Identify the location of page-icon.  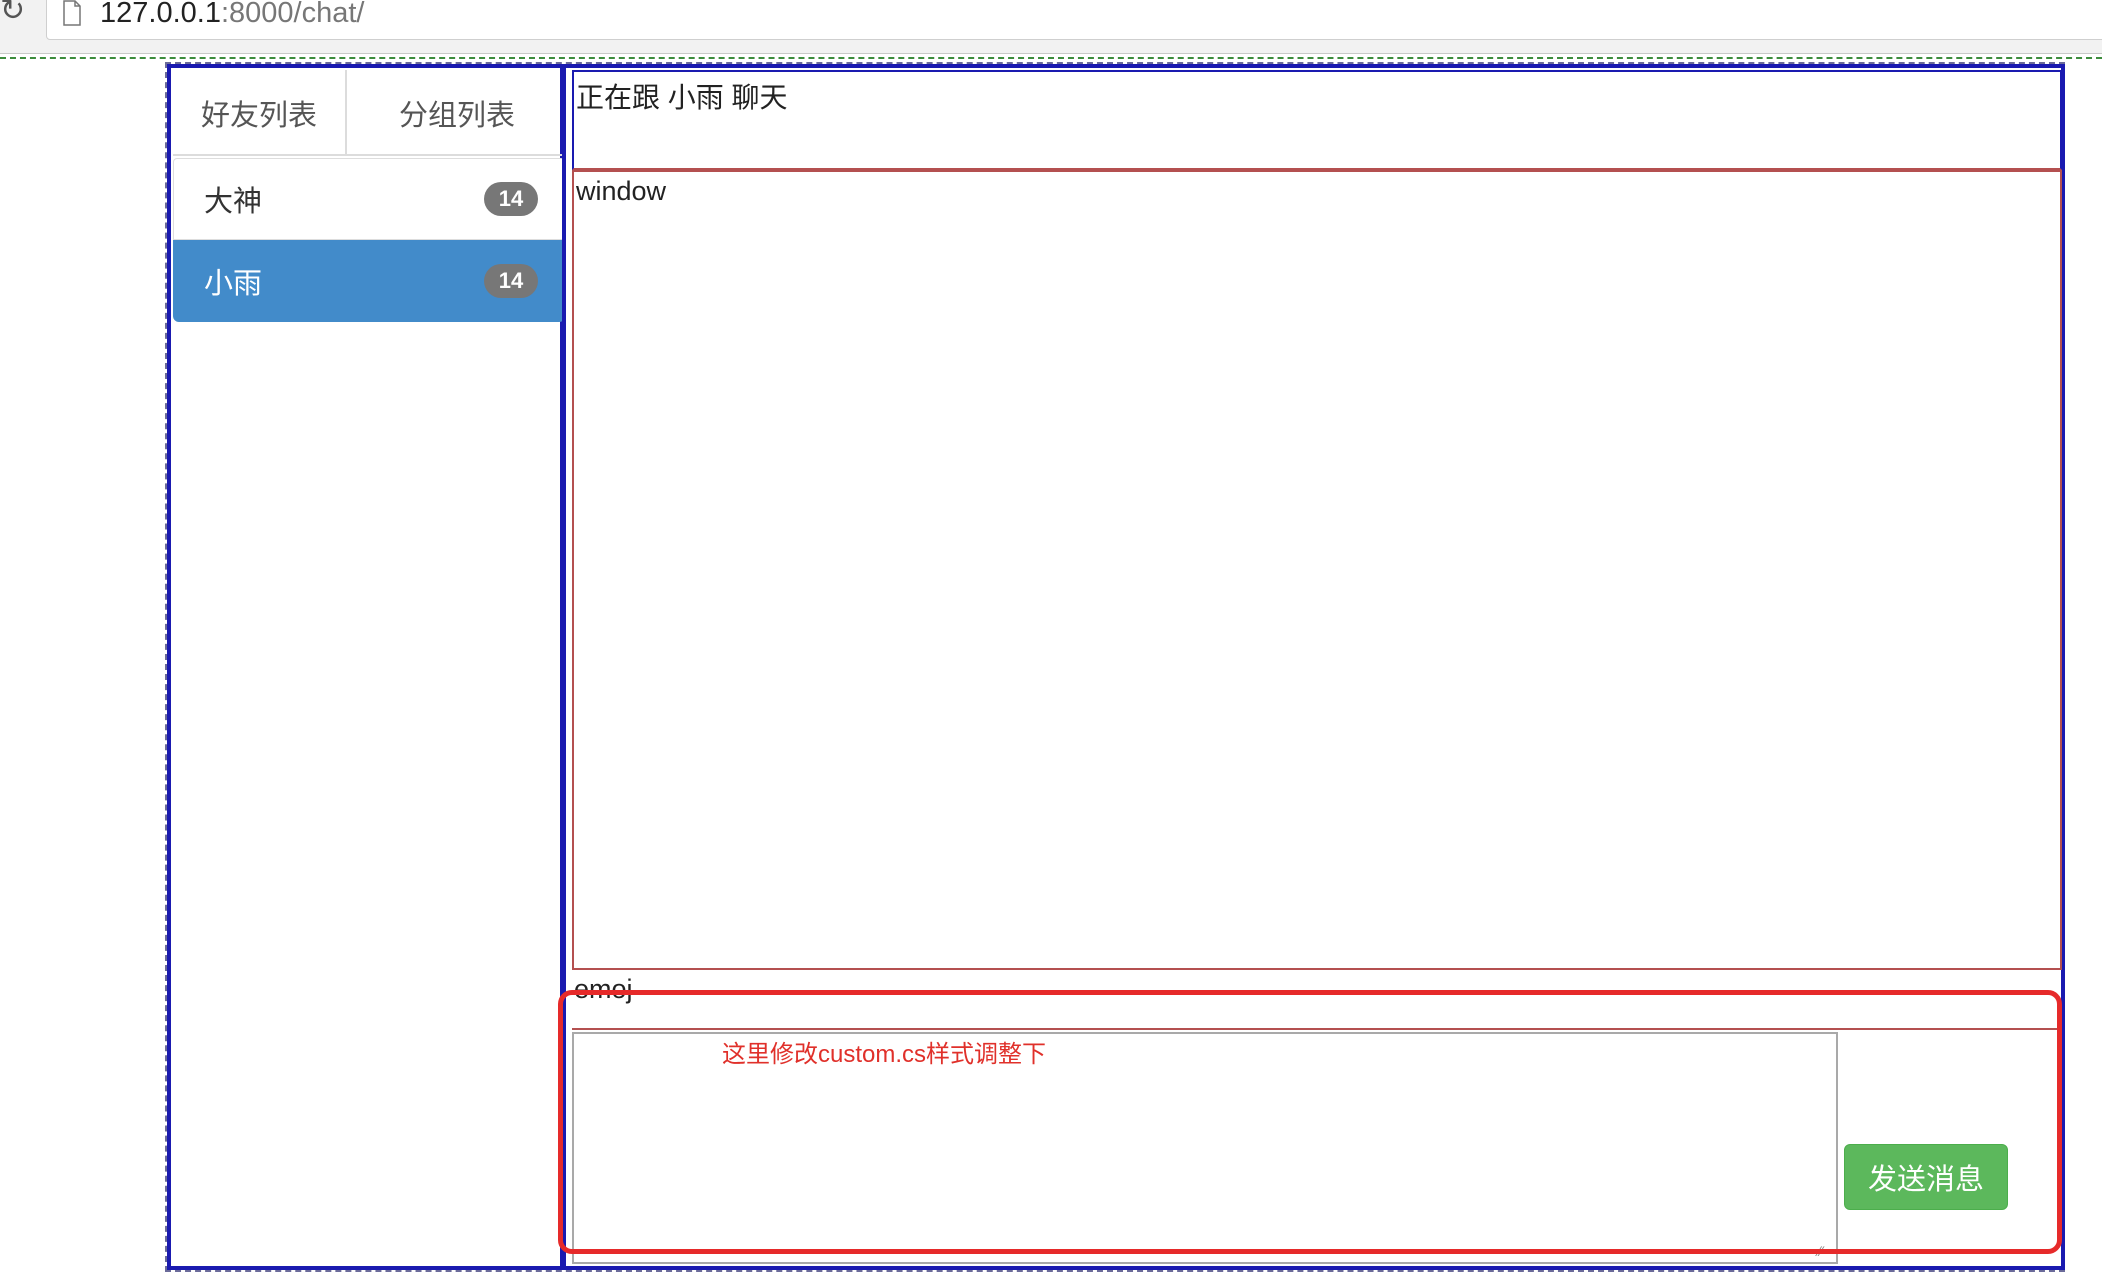
(72, 13).